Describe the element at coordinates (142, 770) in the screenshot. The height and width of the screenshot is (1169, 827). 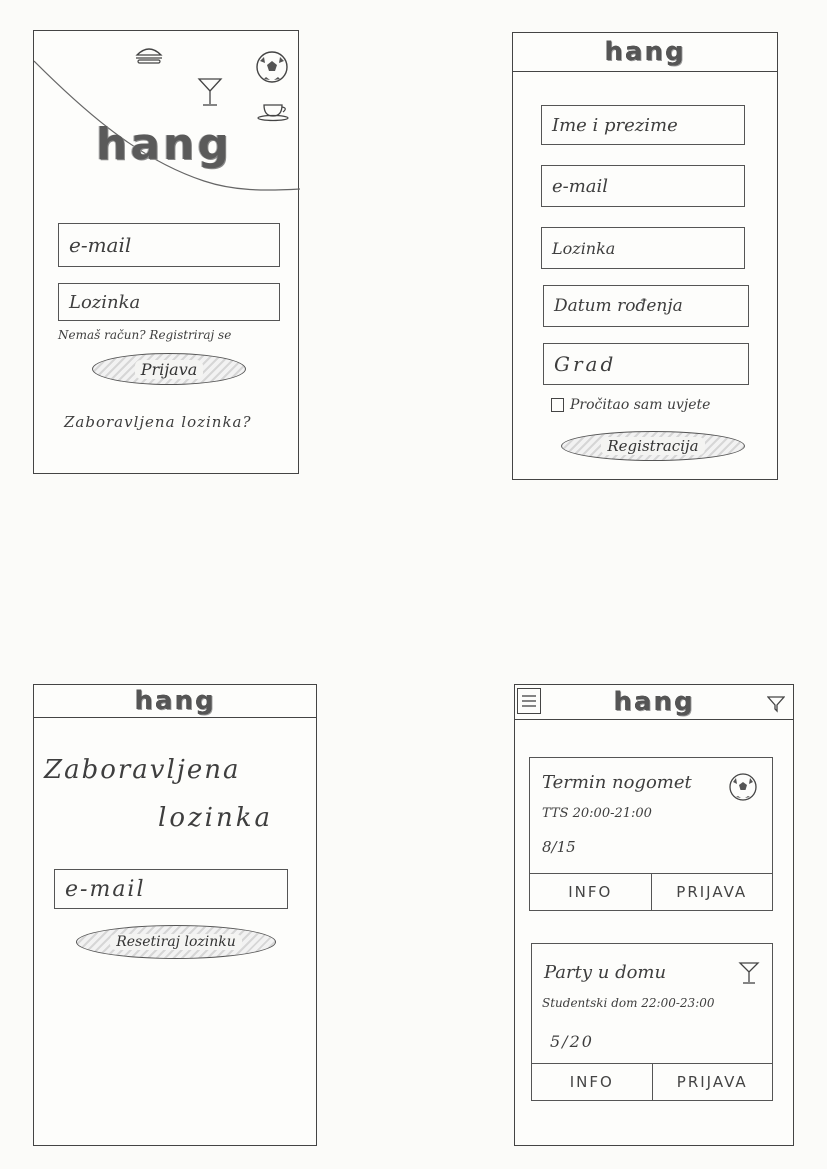
I see `page-title-line1: Zaboravljena` at that location.